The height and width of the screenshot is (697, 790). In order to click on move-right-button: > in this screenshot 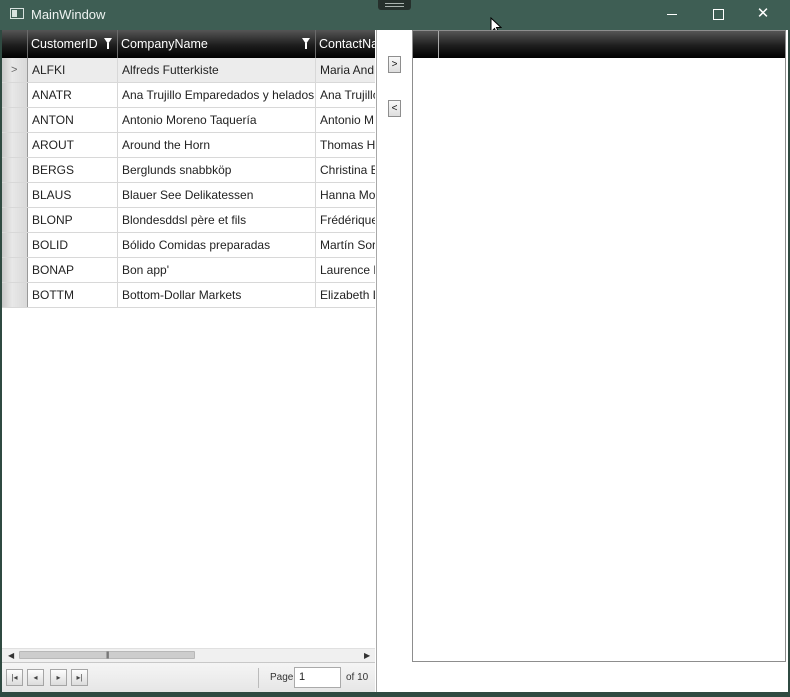, I will do `click(394, 64)`.